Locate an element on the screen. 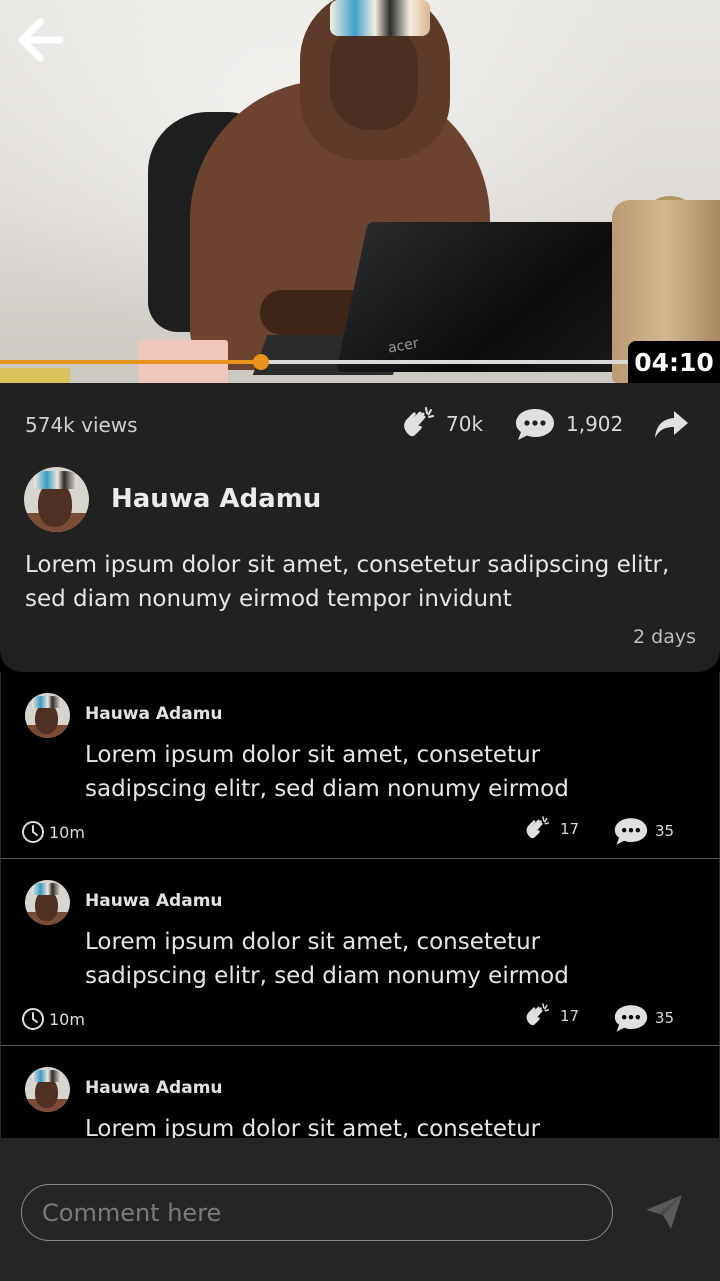 The height and width of the screenshot is (1281, 720). comment-input is located at coordinates (317, 1212).